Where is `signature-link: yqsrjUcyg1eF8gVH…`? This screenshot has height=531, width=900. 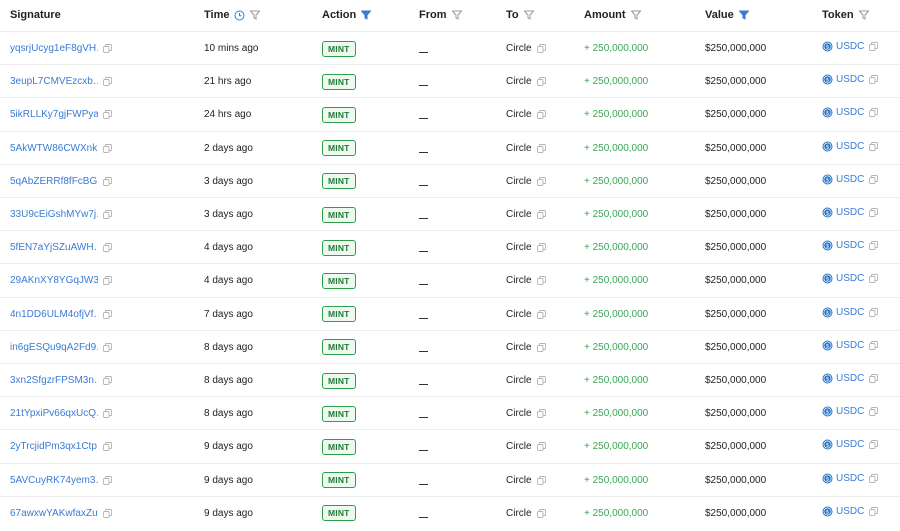 signature-link: yqsrjUcyg1eF8gVH… is located at coordinates (54, 48).